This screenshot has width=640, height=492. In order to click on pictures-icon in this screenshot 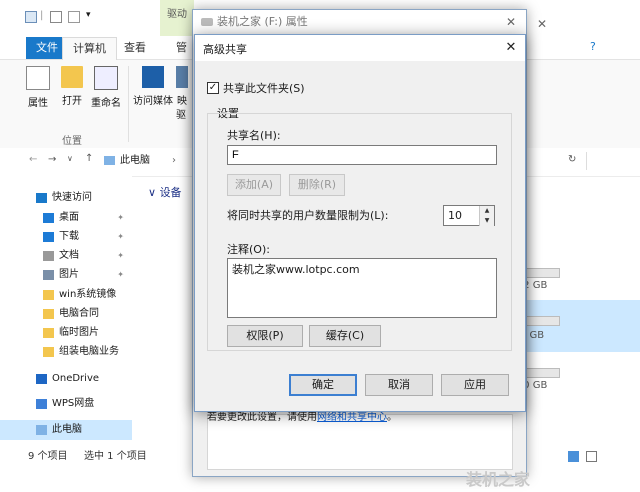, I will do `click(48, 275)`.